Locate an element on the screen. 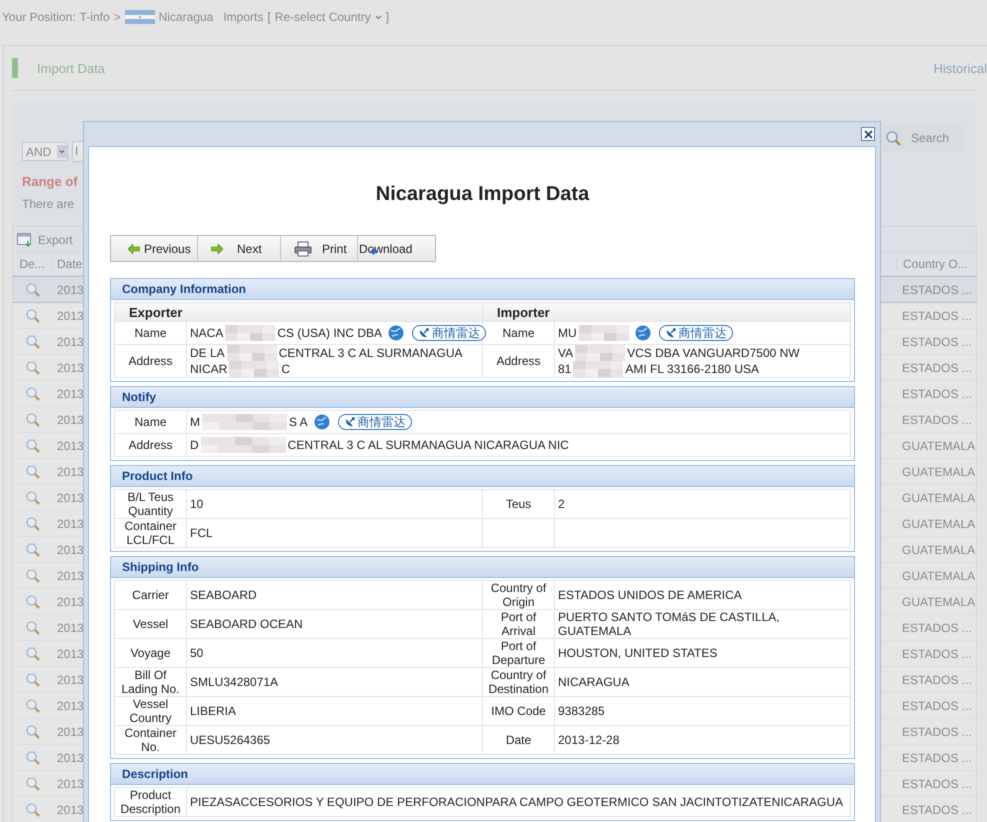 This screenshot has height=822, width=987. field-value: NICAR is located at coordinates (209, 369).